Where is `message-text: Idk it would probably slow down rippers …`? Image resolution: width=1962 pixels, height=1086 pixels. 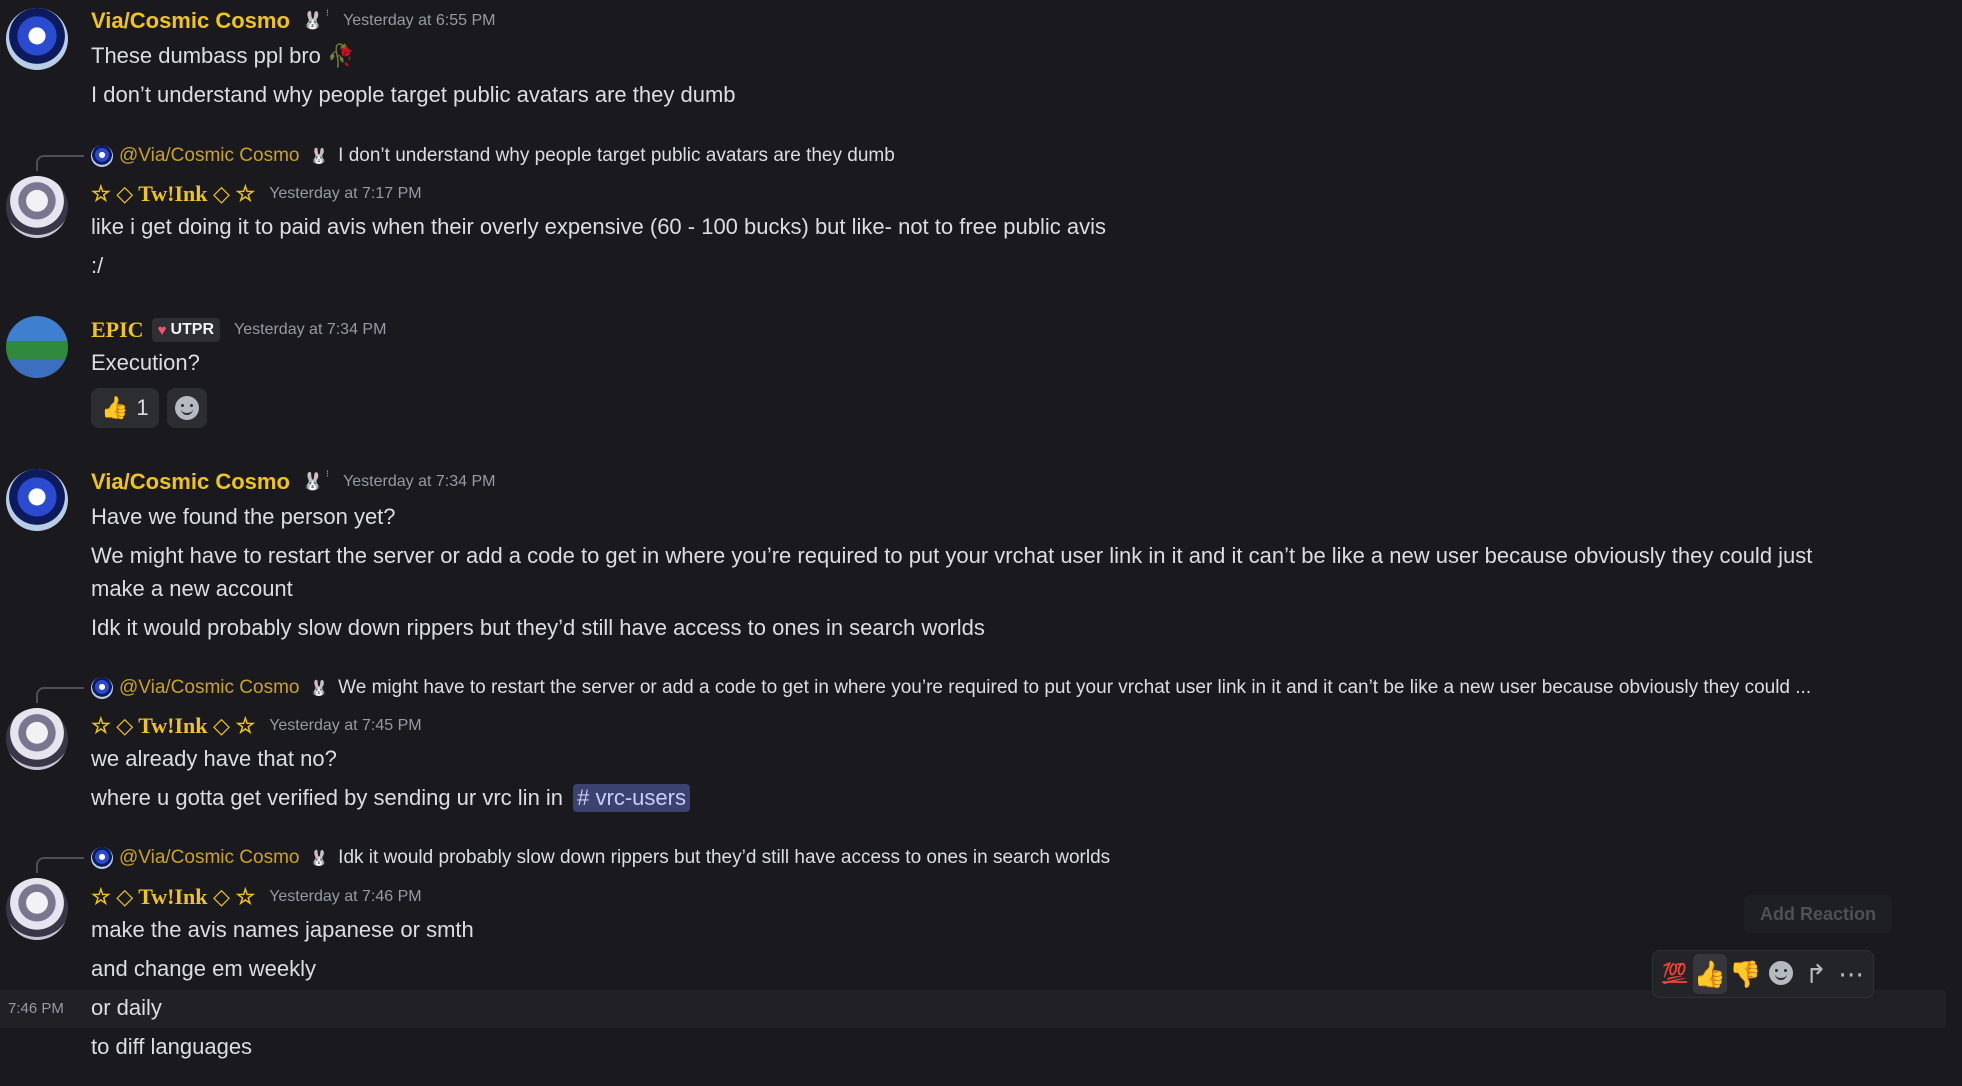
message-text: Idk it would probably slow down rippers … is located at coordinates (538, 627).